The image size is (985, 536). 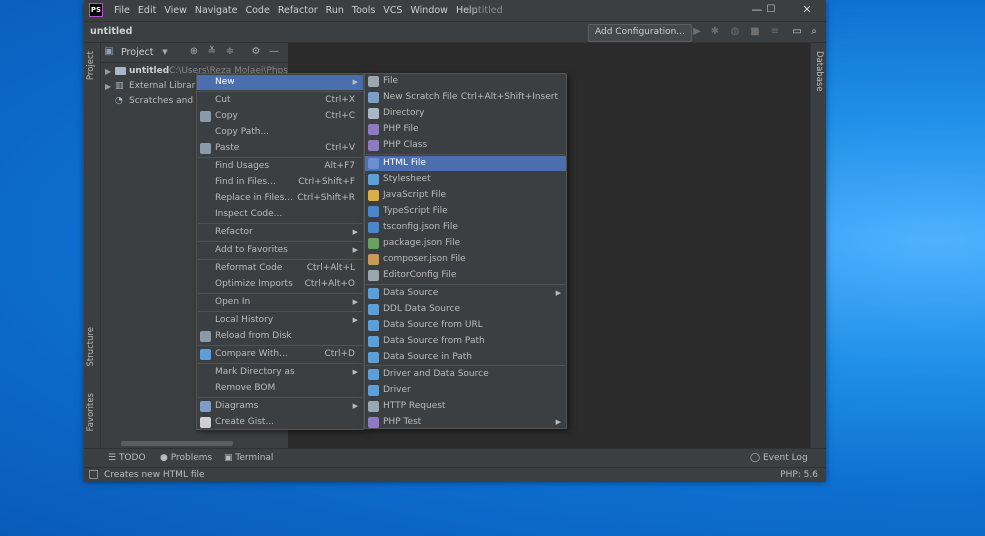 What do you see at coordinates (465, 211) in the screenshot?
I see `menu-item-typescript-file: TypeScript File` at bounding box center [465, 211].